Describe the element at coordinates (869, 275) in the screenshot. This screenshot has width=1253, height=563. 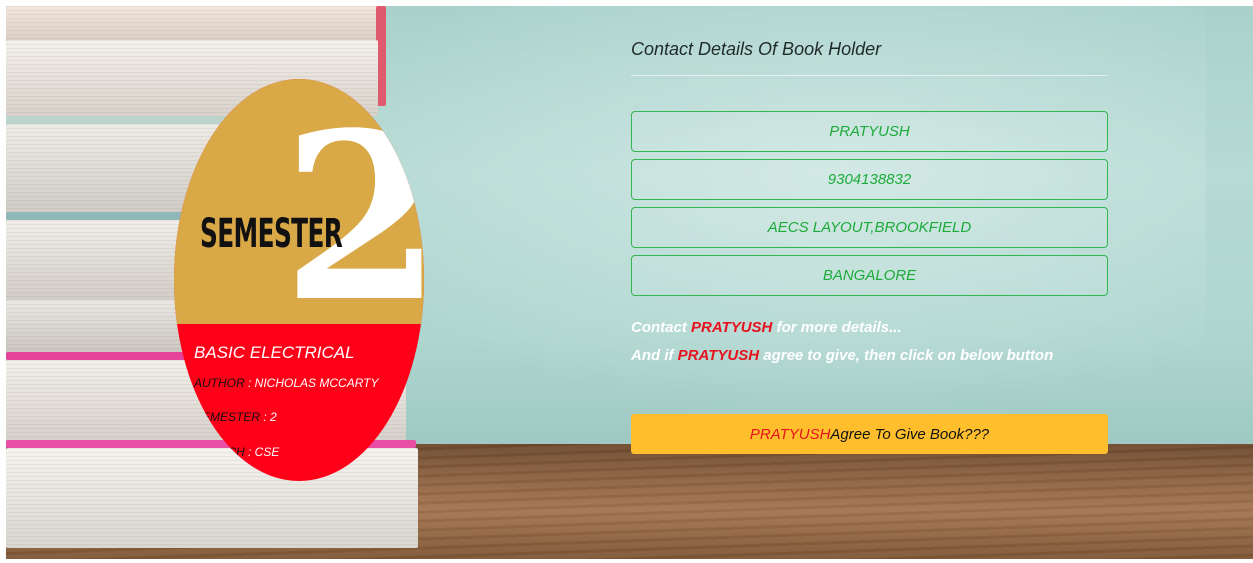
I see `holder-city-field: BANGALORE` at that location.